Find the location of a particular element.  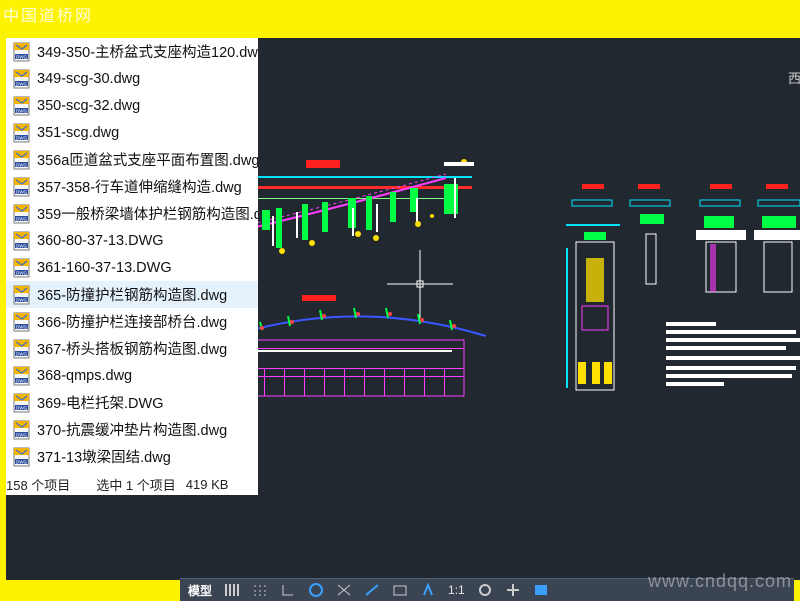

explorer-status-bar: 158 个项目 选中 1 个项目 419 KB is located at coordinates (132, 484).